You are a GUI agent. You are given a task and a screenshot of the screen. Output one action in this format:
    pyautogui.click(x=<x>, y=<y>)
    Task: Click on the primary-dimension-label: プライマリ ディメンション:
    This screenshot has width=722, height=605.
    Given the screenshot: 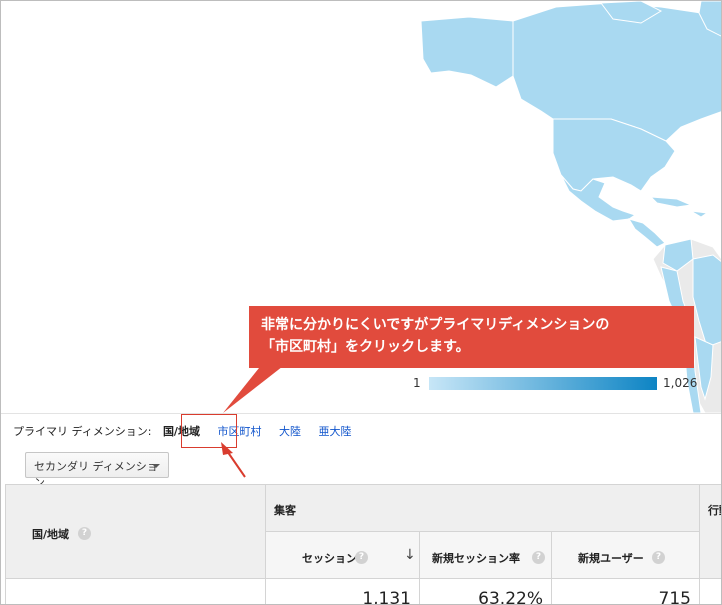 What is the action you would take?
    pyautogui.click(x=82, y=431)
    